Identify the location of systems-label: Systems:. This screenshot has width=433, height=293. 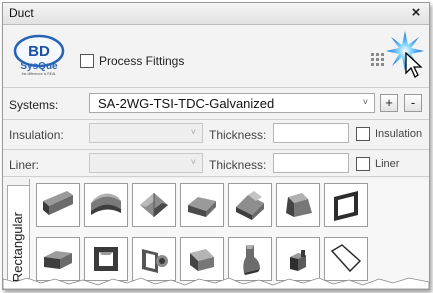
(34, 105).